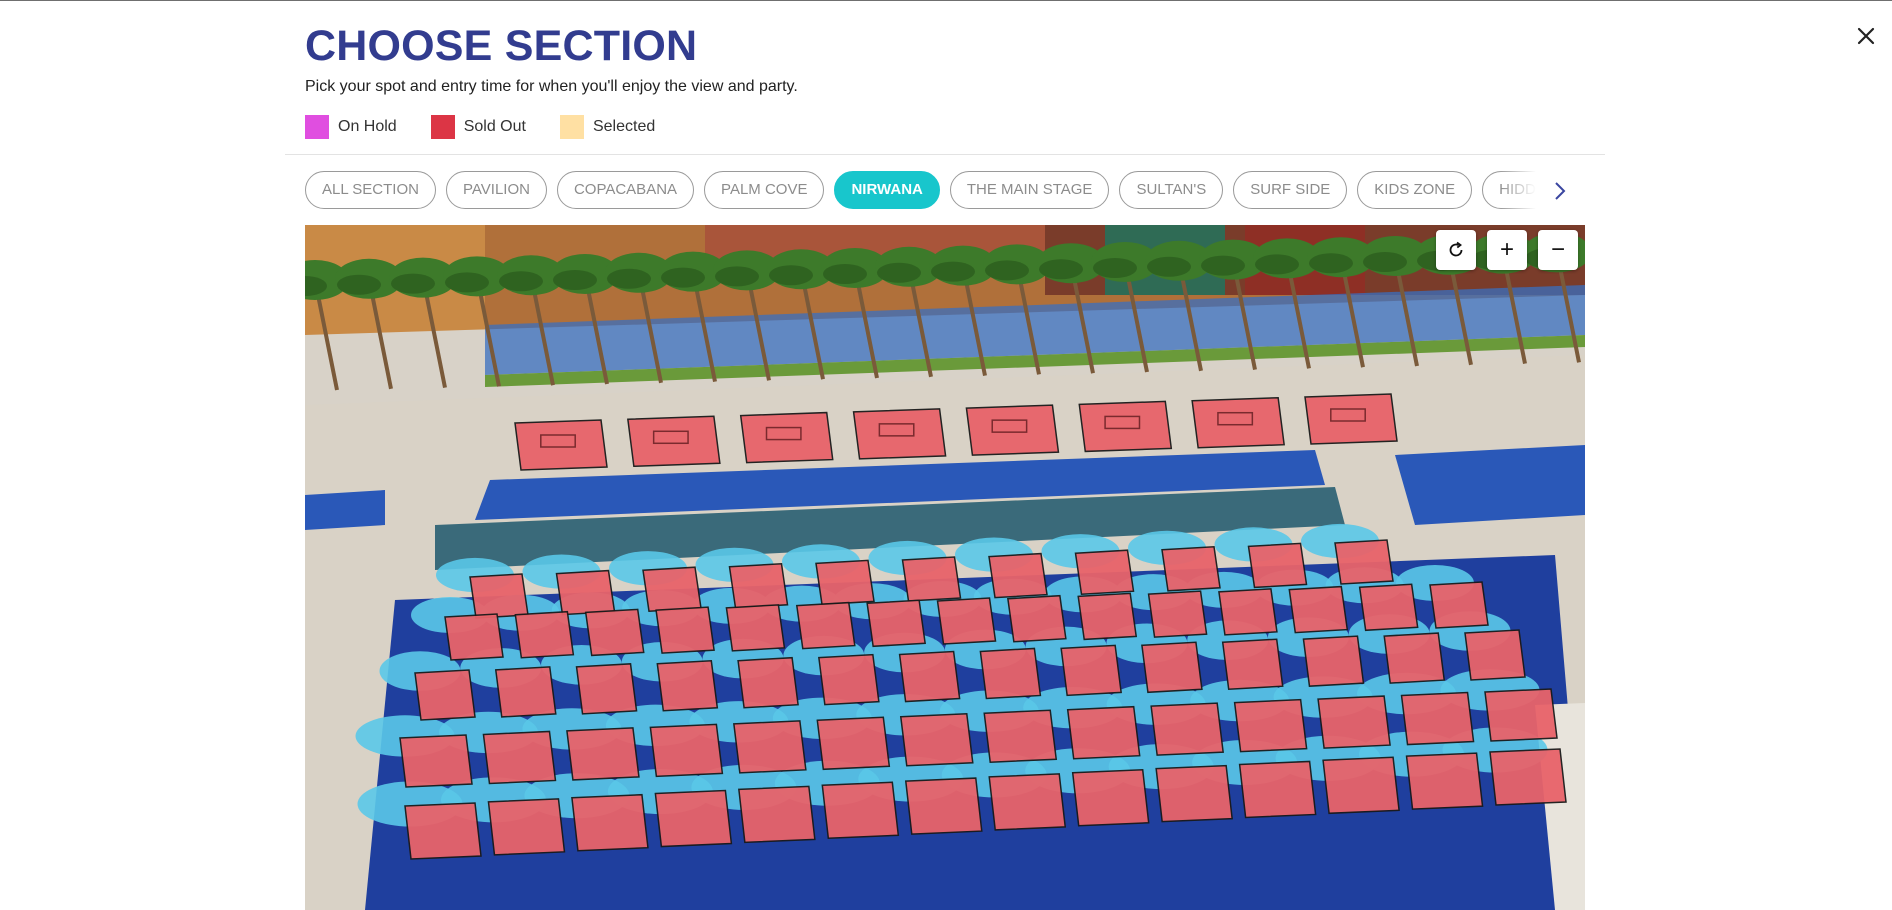 The width and height of the screenshot is (1892, 910). I want to click on tab-the-main-stage: THE MAIN STAGE, so click(1029, 190).